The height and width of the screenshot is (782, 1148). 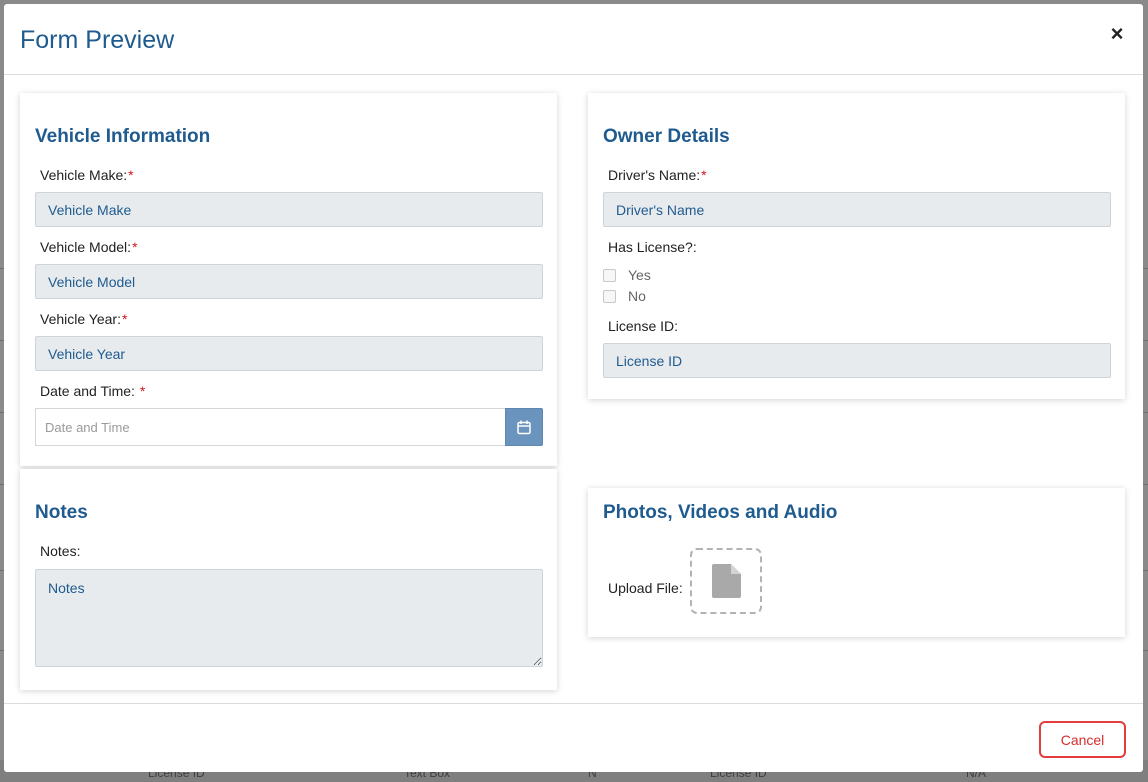 What do you see at coordinates (93, 391) in the screenshot?
I see `date-time-label: Date and Time: *` at bounding box center [93, 391].